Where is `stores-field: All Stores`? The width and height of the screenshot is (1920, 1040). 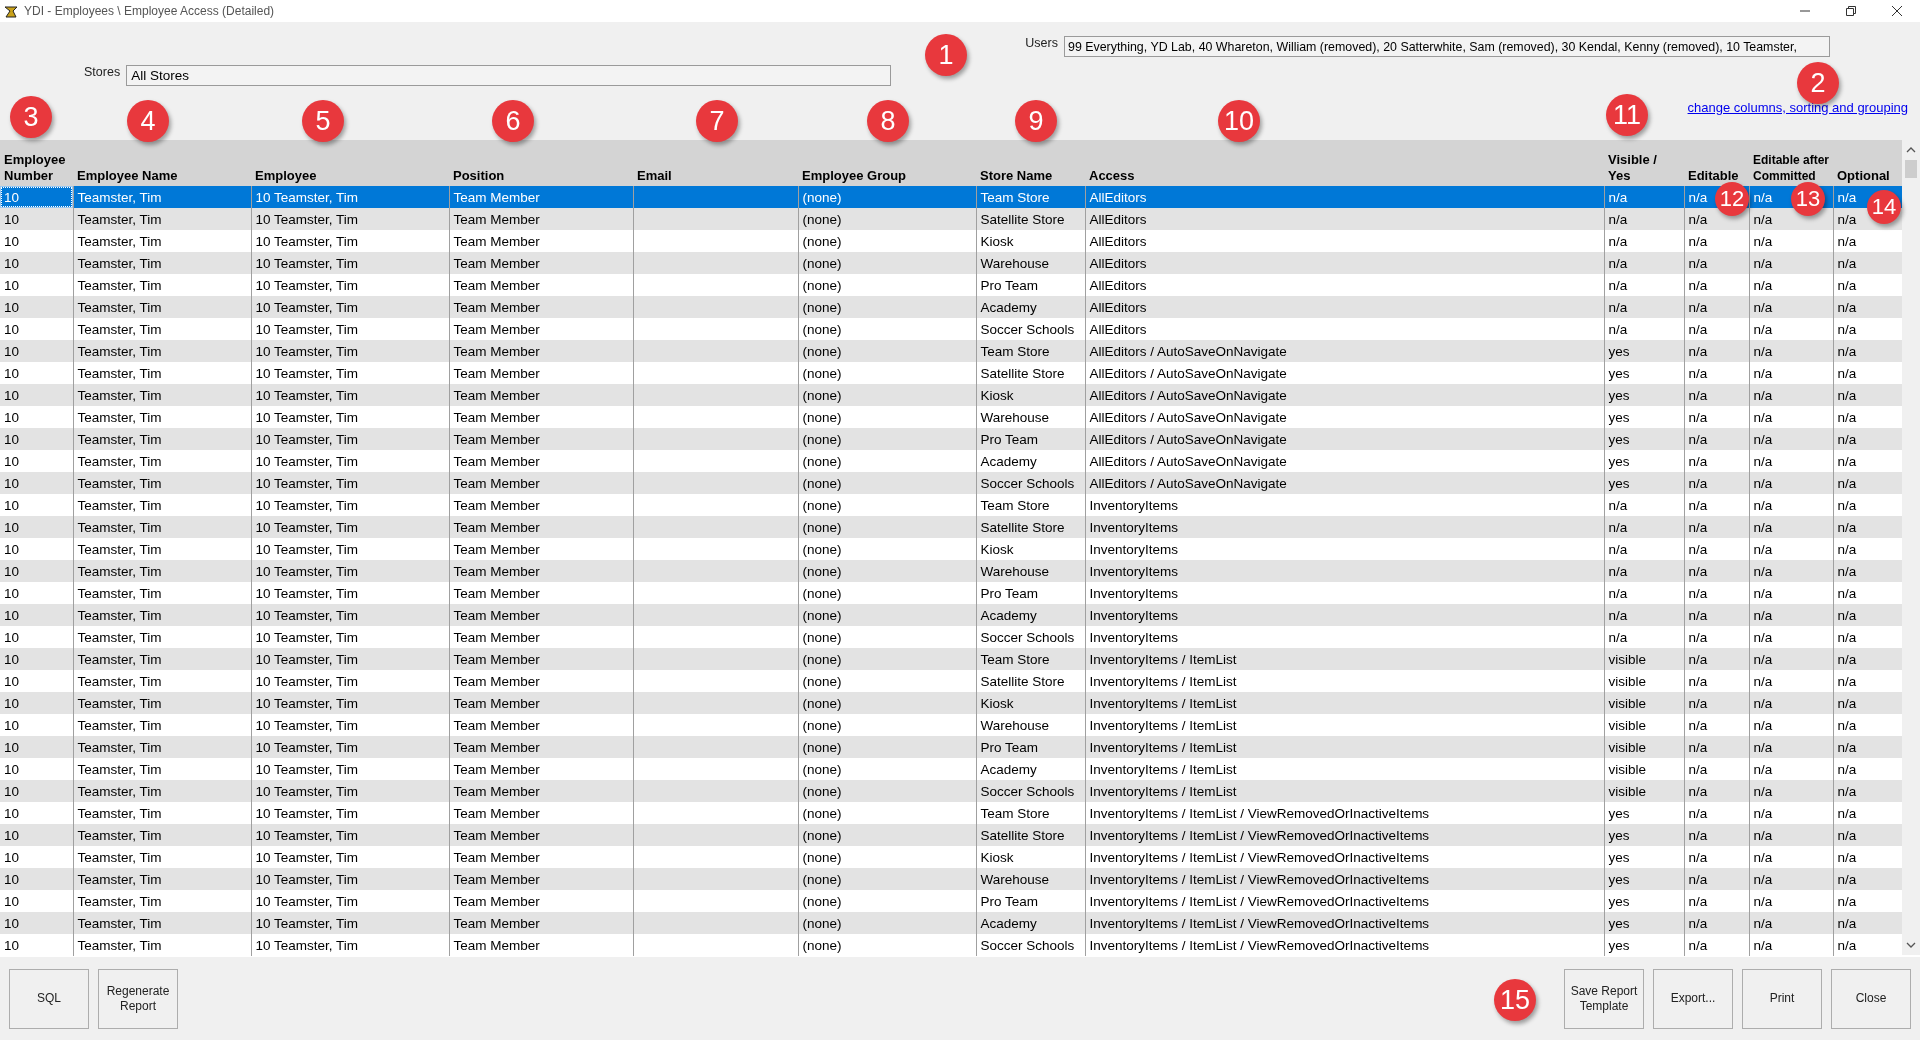
stores-field: All Stores is located at coordinates (509, 75).